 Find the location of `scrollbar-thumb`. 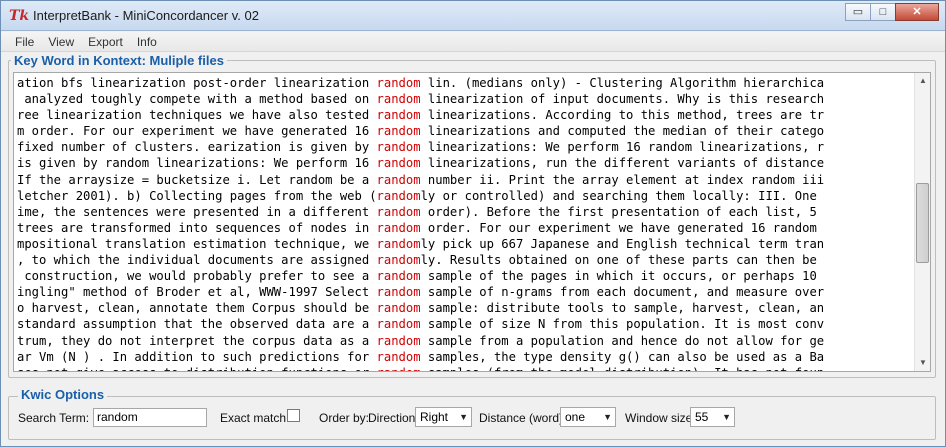

scrollbar-thumb is located at coordinates (922, 223).